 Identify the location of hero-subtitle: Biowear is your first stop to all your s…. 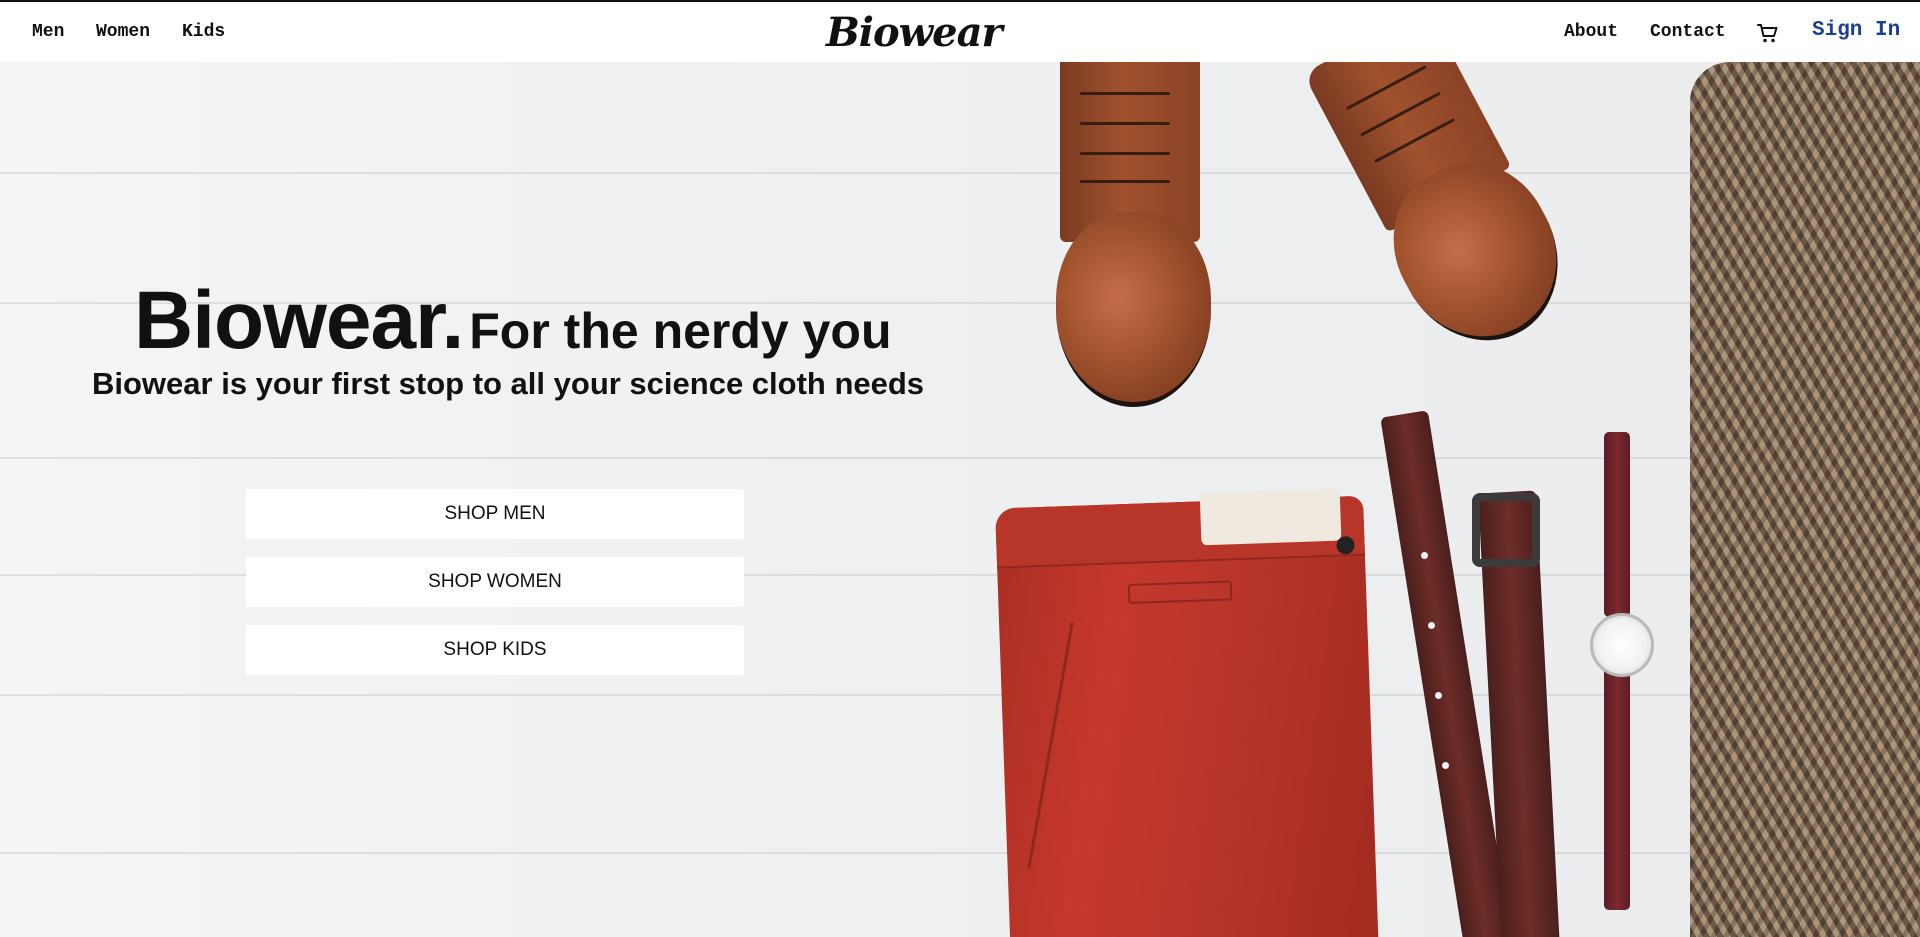
(508, 383).